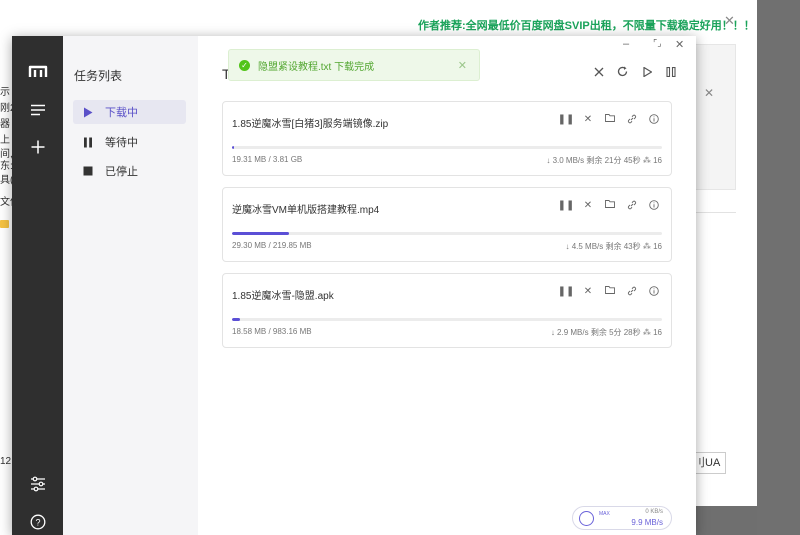  Describe the element at coordinates (569, 332) in the screenshot. I see `task-speed: ↓ 2.9 MB/s` at that location.